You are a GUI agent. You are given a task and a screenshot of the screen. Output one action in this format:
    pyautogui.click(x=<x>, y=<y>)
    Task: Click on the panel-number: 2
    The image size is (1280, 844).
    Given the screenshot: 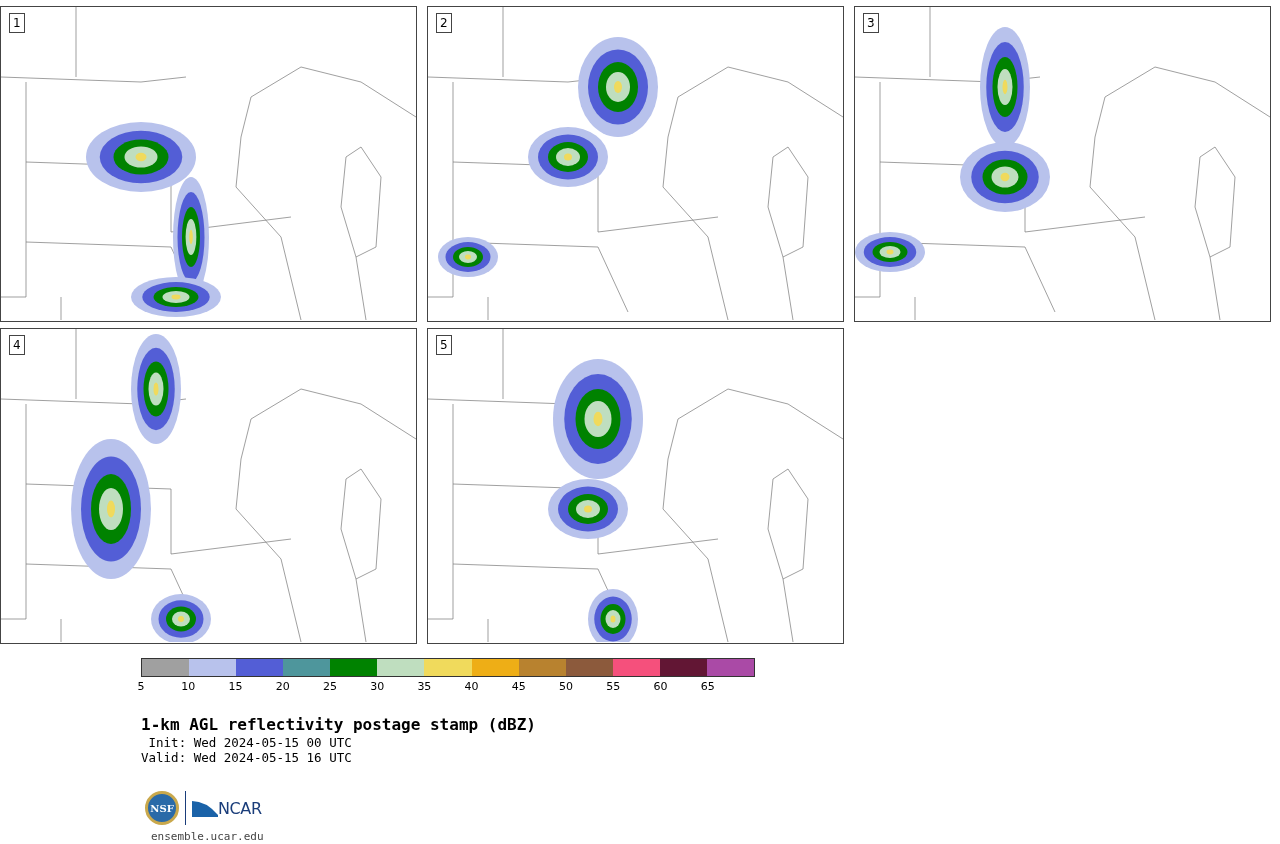 What is the action you would take?
    pyautogui.click(x=444, y=23)
    